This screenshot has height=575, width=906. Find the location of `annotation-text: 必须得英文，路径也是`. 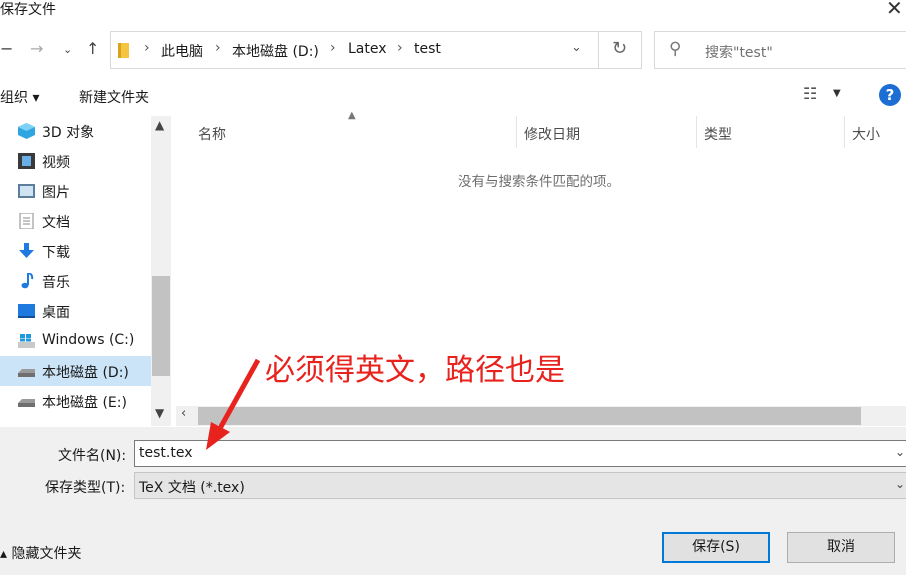

annotation-text: 必须得英文，路径也是 is located at coordinates (415, 370).